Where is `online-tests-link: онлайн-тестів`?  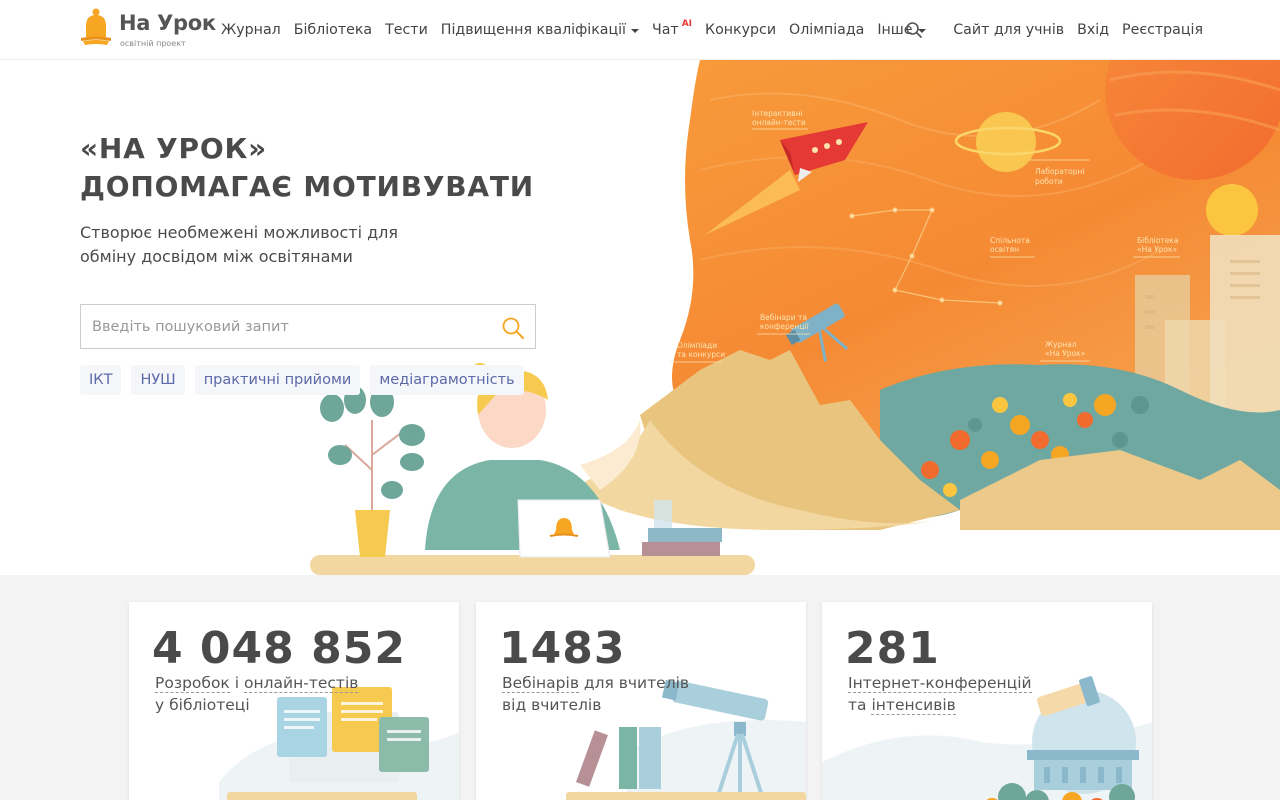 online-tests-link: онлайн-тестів is located at coordinates (301, 683).